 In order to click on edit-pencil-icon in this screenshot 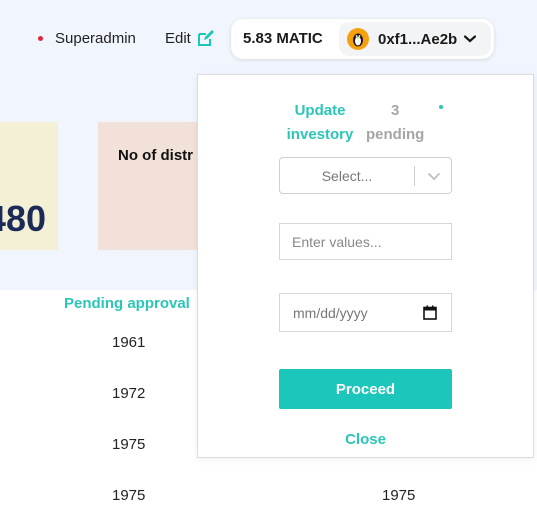, I will do `click(205, 38)`.